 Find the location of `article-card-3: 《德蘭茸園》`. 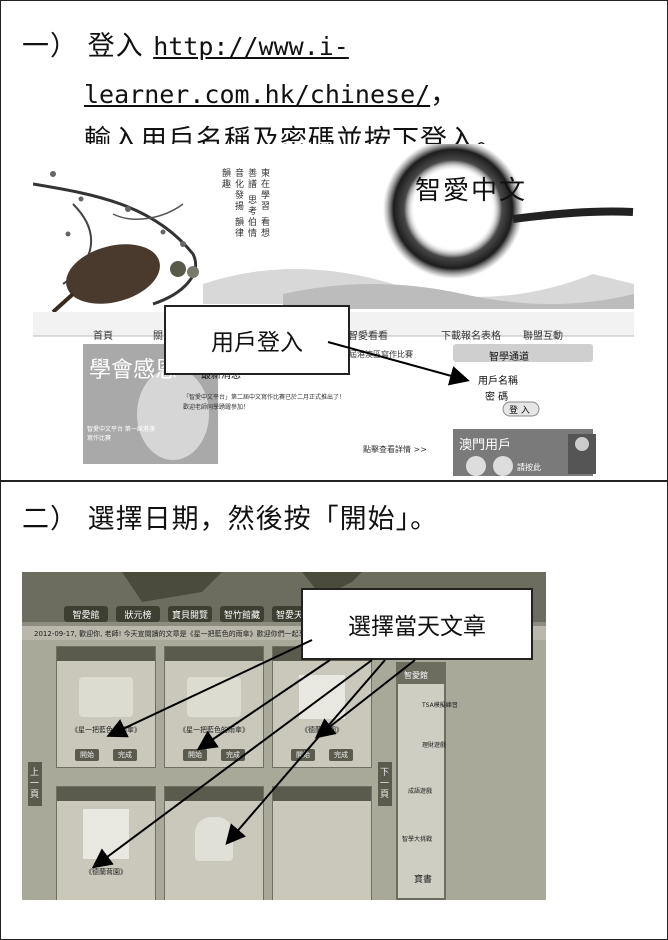

article-card-3: 《德蘭茸園》 is located at coordinates (106, 843).